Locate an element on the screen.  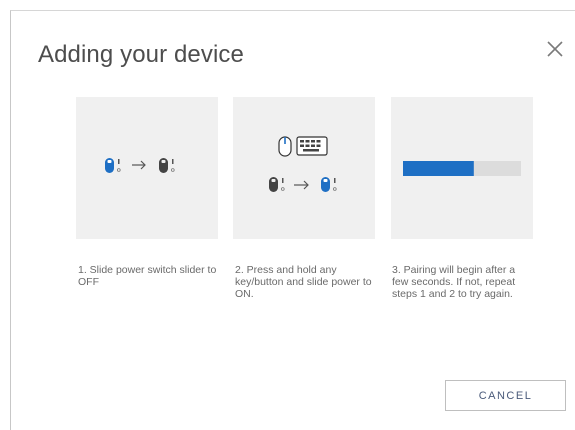
dialog-title: Adding your device is located at coordinates (141, 54).